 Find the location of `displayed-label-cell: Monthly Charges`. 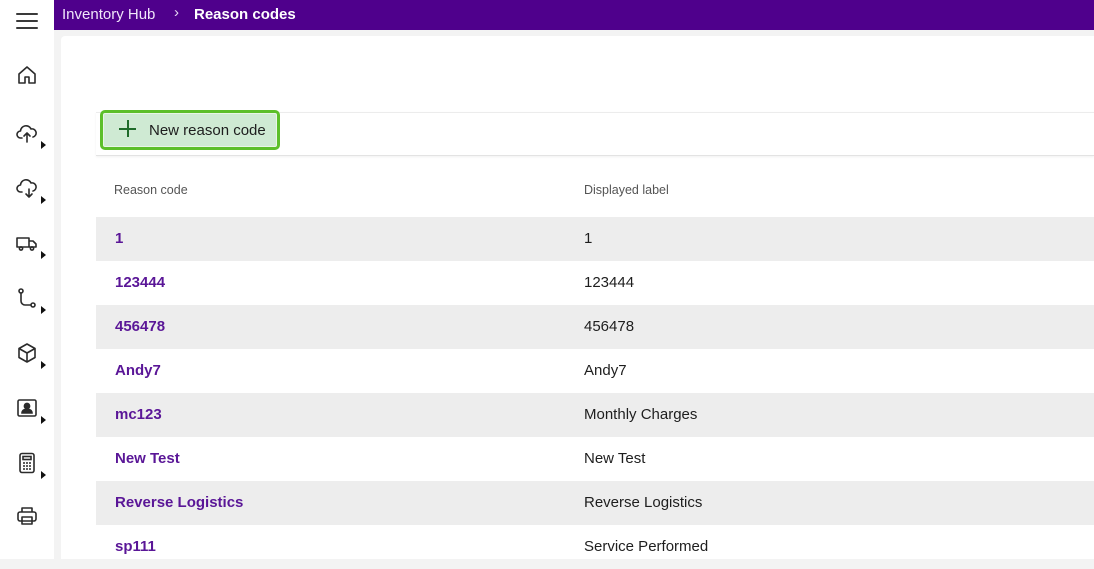

displayed-label-cell: Monthly Charges is located at coordinates (641, 414).